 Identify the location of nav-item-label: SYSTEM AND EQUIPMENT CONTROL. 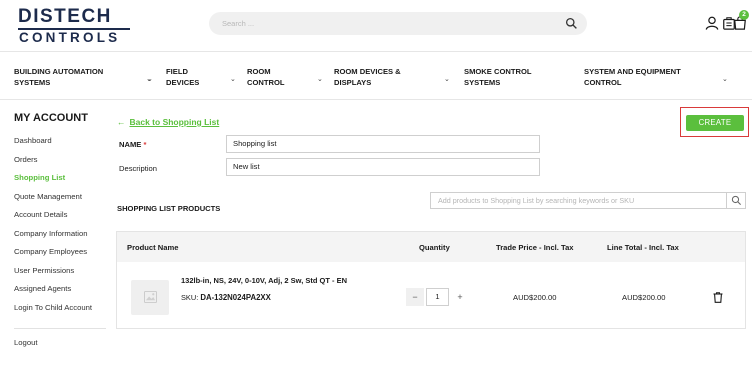
(632, 77).